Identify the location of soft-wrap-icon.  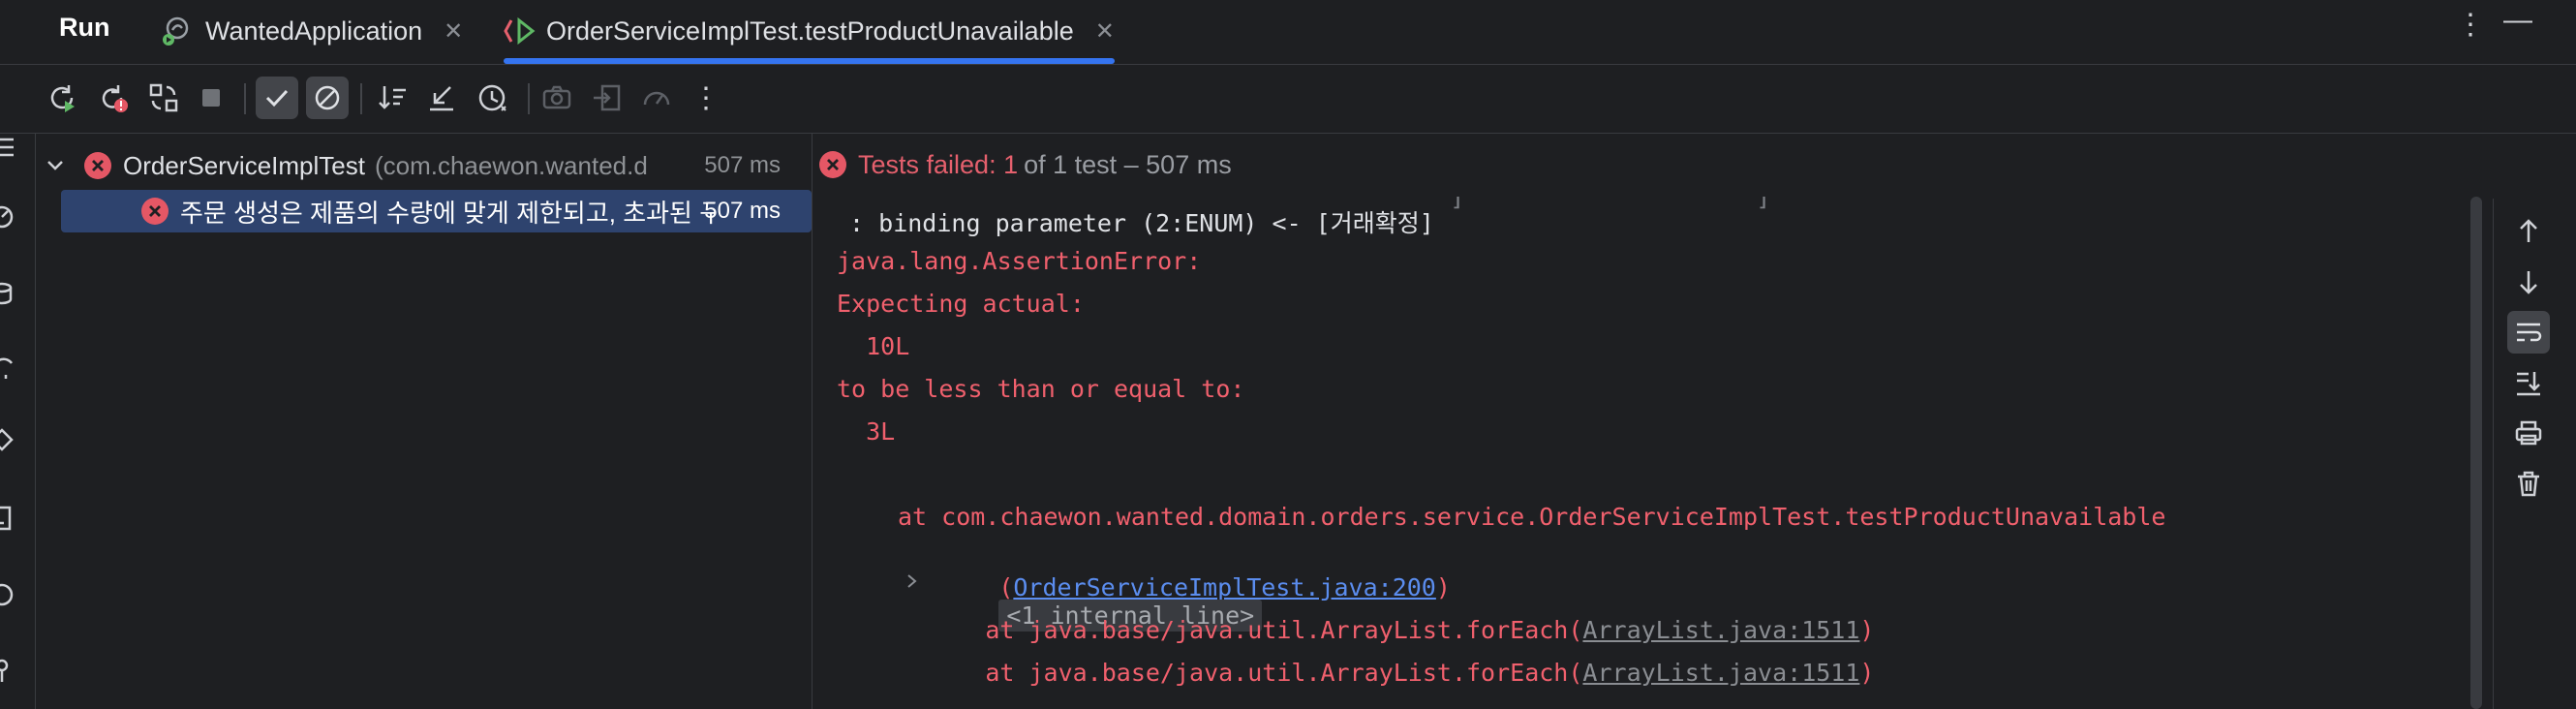
(2529, 332).